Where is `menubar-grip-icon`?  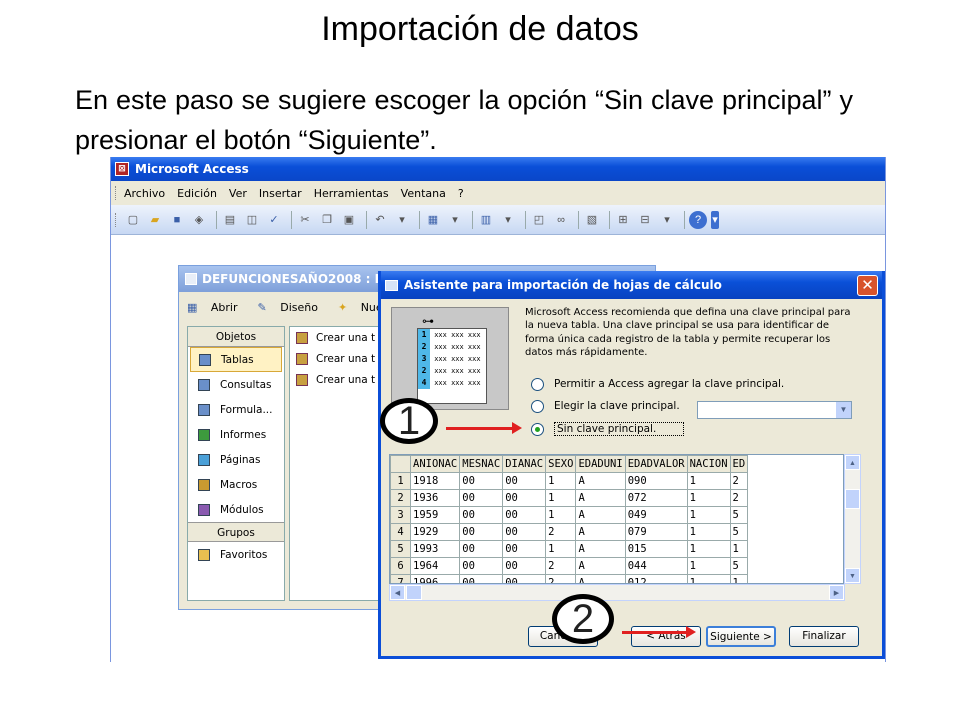 menubar-grip-icon is located at coordinates (116, 193).